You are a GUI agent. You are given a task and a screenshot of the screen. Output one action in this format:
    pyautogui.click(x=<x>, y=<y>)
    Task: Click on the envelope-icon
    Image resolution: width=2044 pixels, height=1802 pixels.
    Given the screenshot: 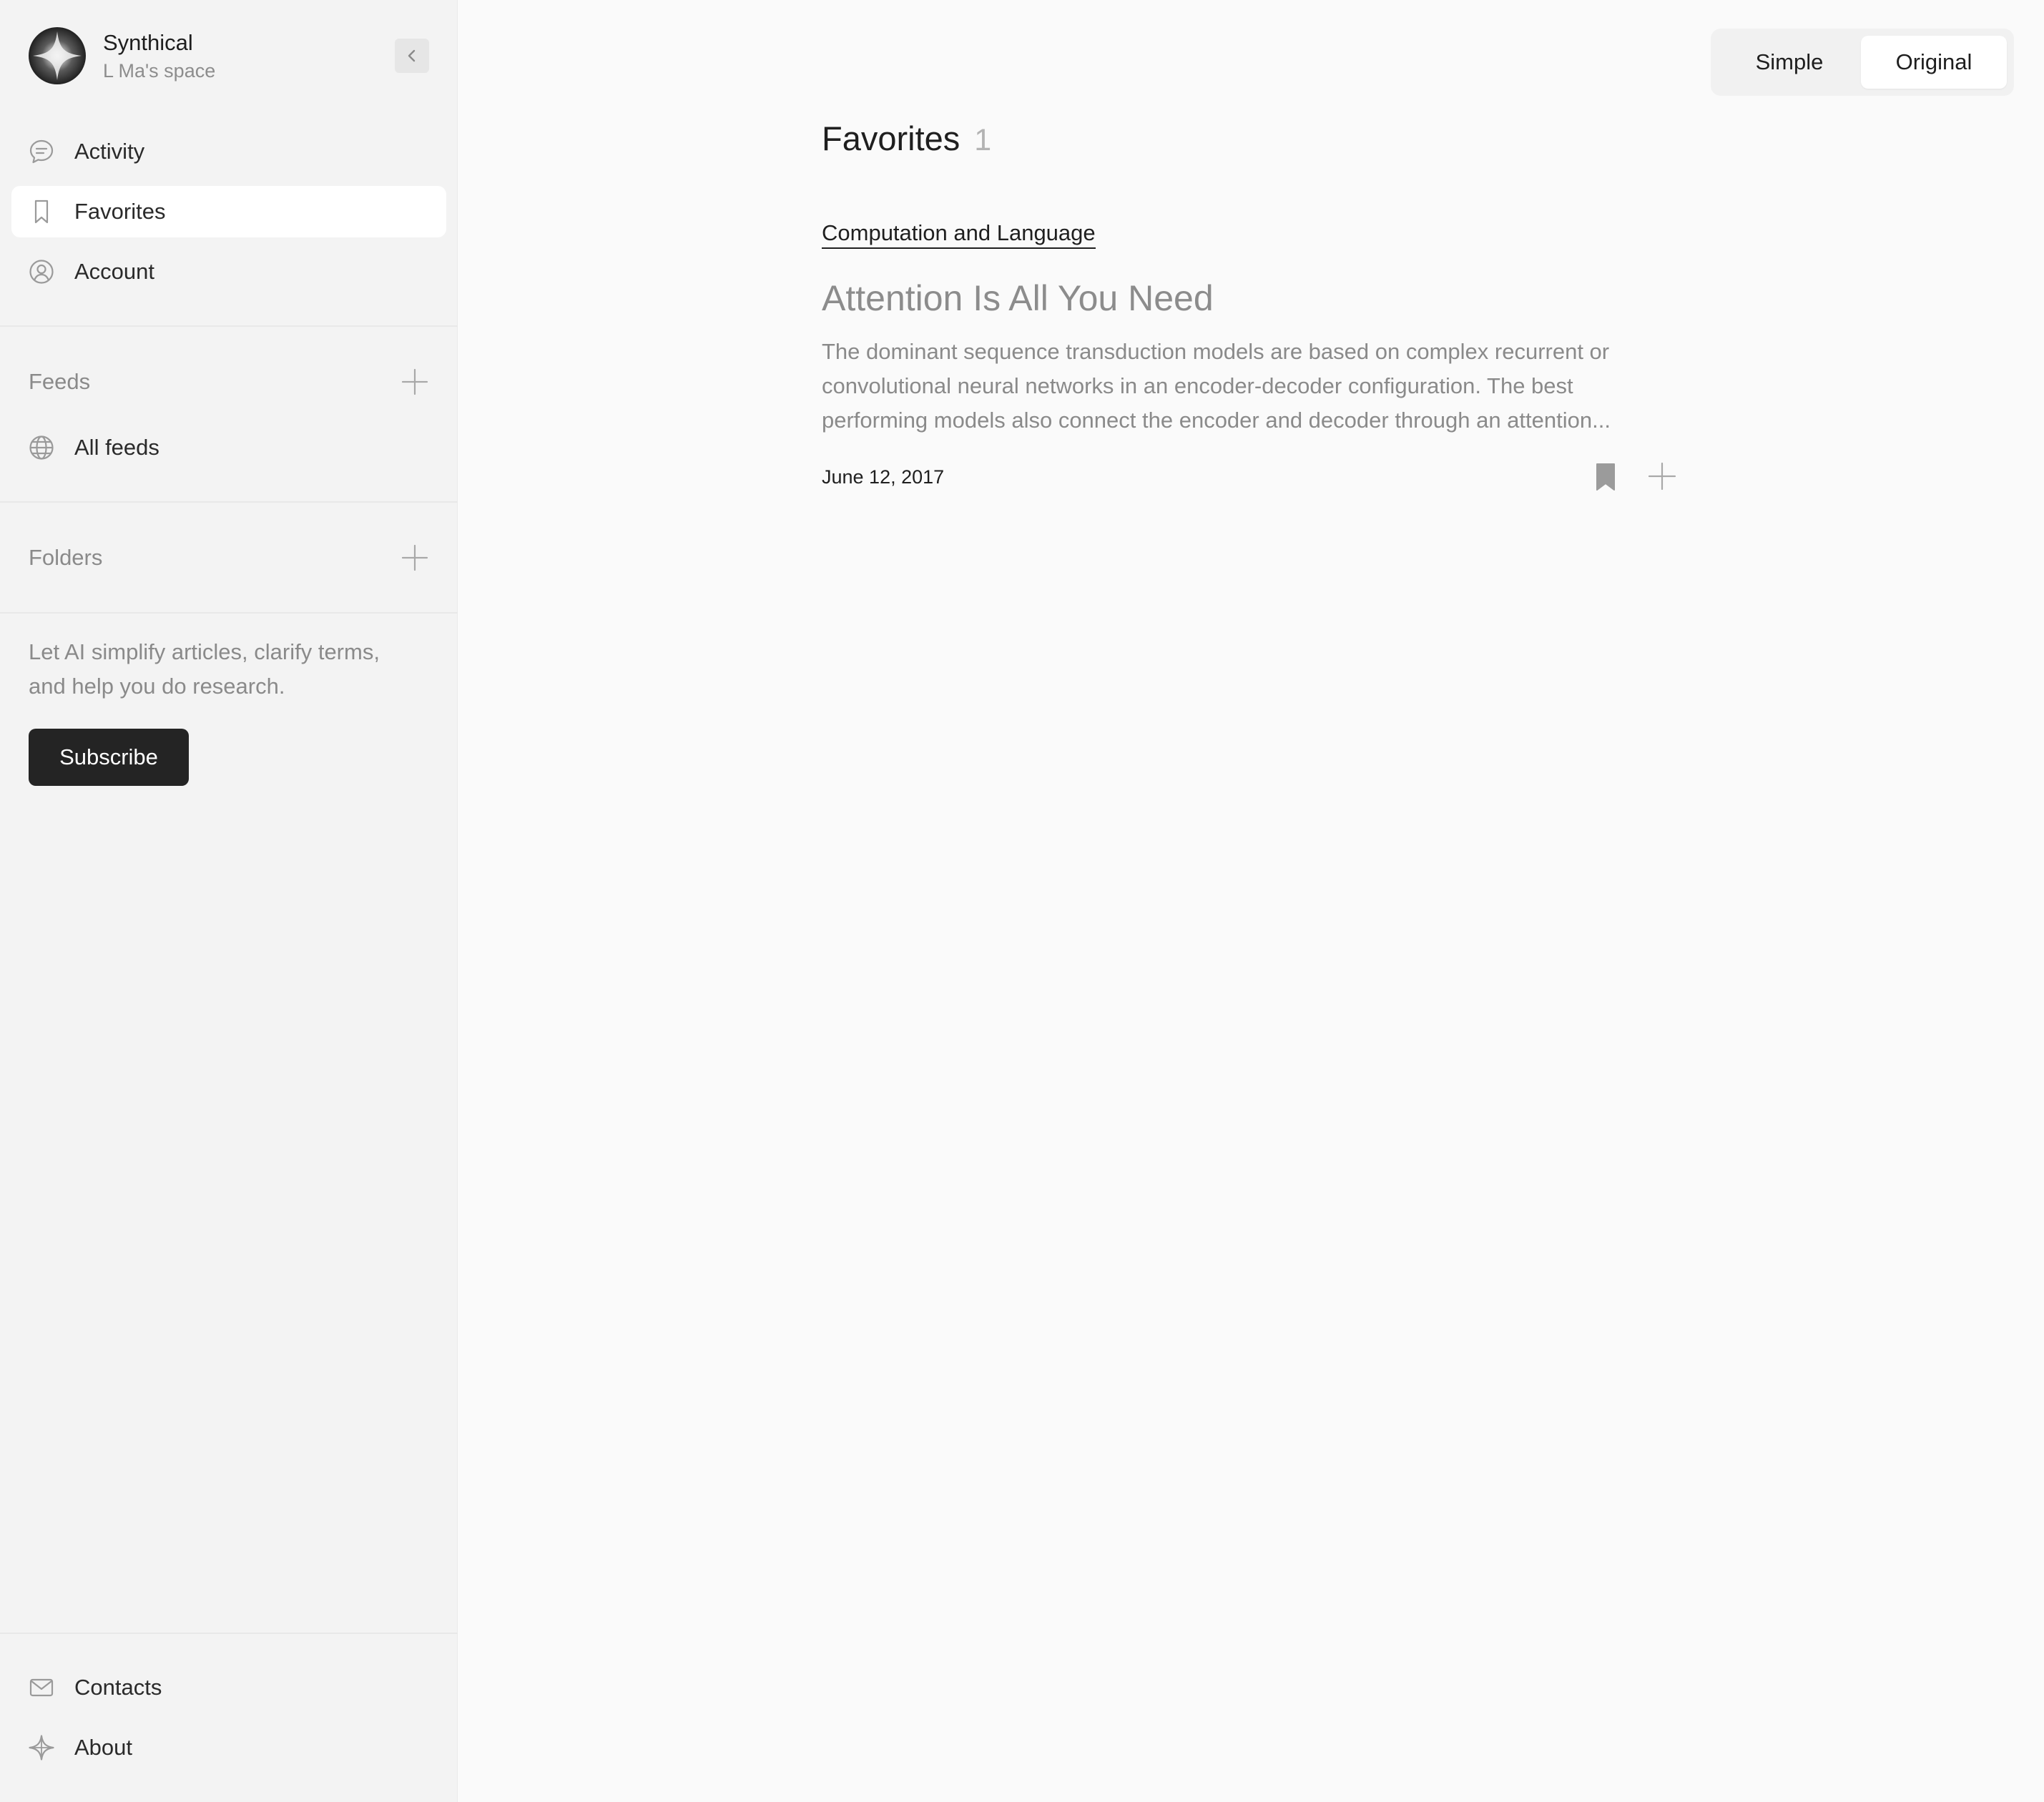 What is the action you would take?
    pyautogui.click(x=41, y=1687)
    